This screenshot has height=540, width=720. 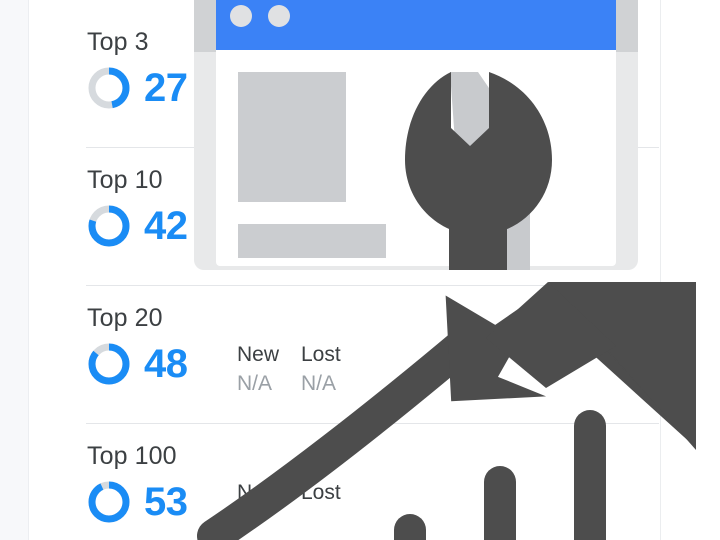 I want to click on rank-row-metric: 53, so click(x=137, y=502).